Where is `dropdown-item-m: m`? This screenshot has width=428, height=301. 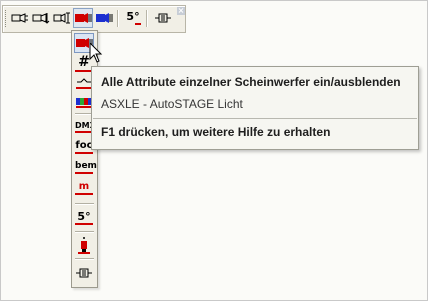 dropdown-item-m: m is located at coordinates (84, 188).